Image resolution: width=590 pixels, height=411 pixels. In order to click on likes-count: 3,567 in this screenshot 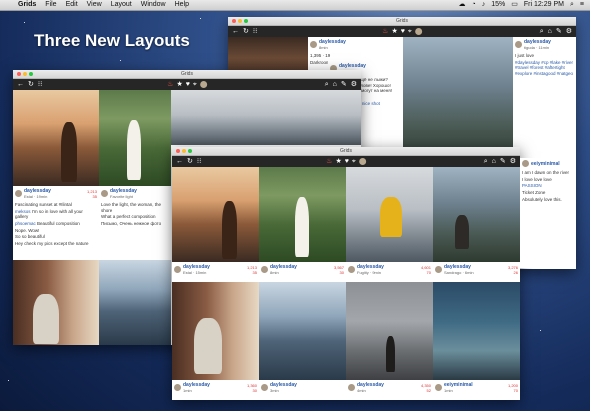, I will do `click(338, 267)`.